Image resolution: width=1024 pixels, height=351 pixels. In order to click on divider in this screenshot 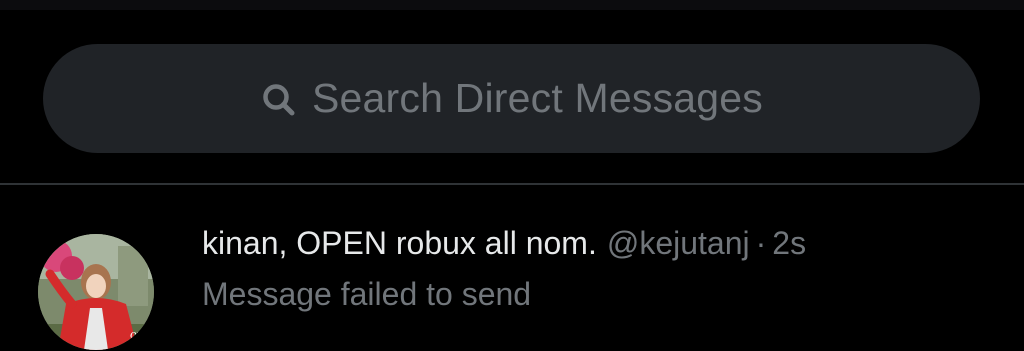, I will do `click(512, 184)`.